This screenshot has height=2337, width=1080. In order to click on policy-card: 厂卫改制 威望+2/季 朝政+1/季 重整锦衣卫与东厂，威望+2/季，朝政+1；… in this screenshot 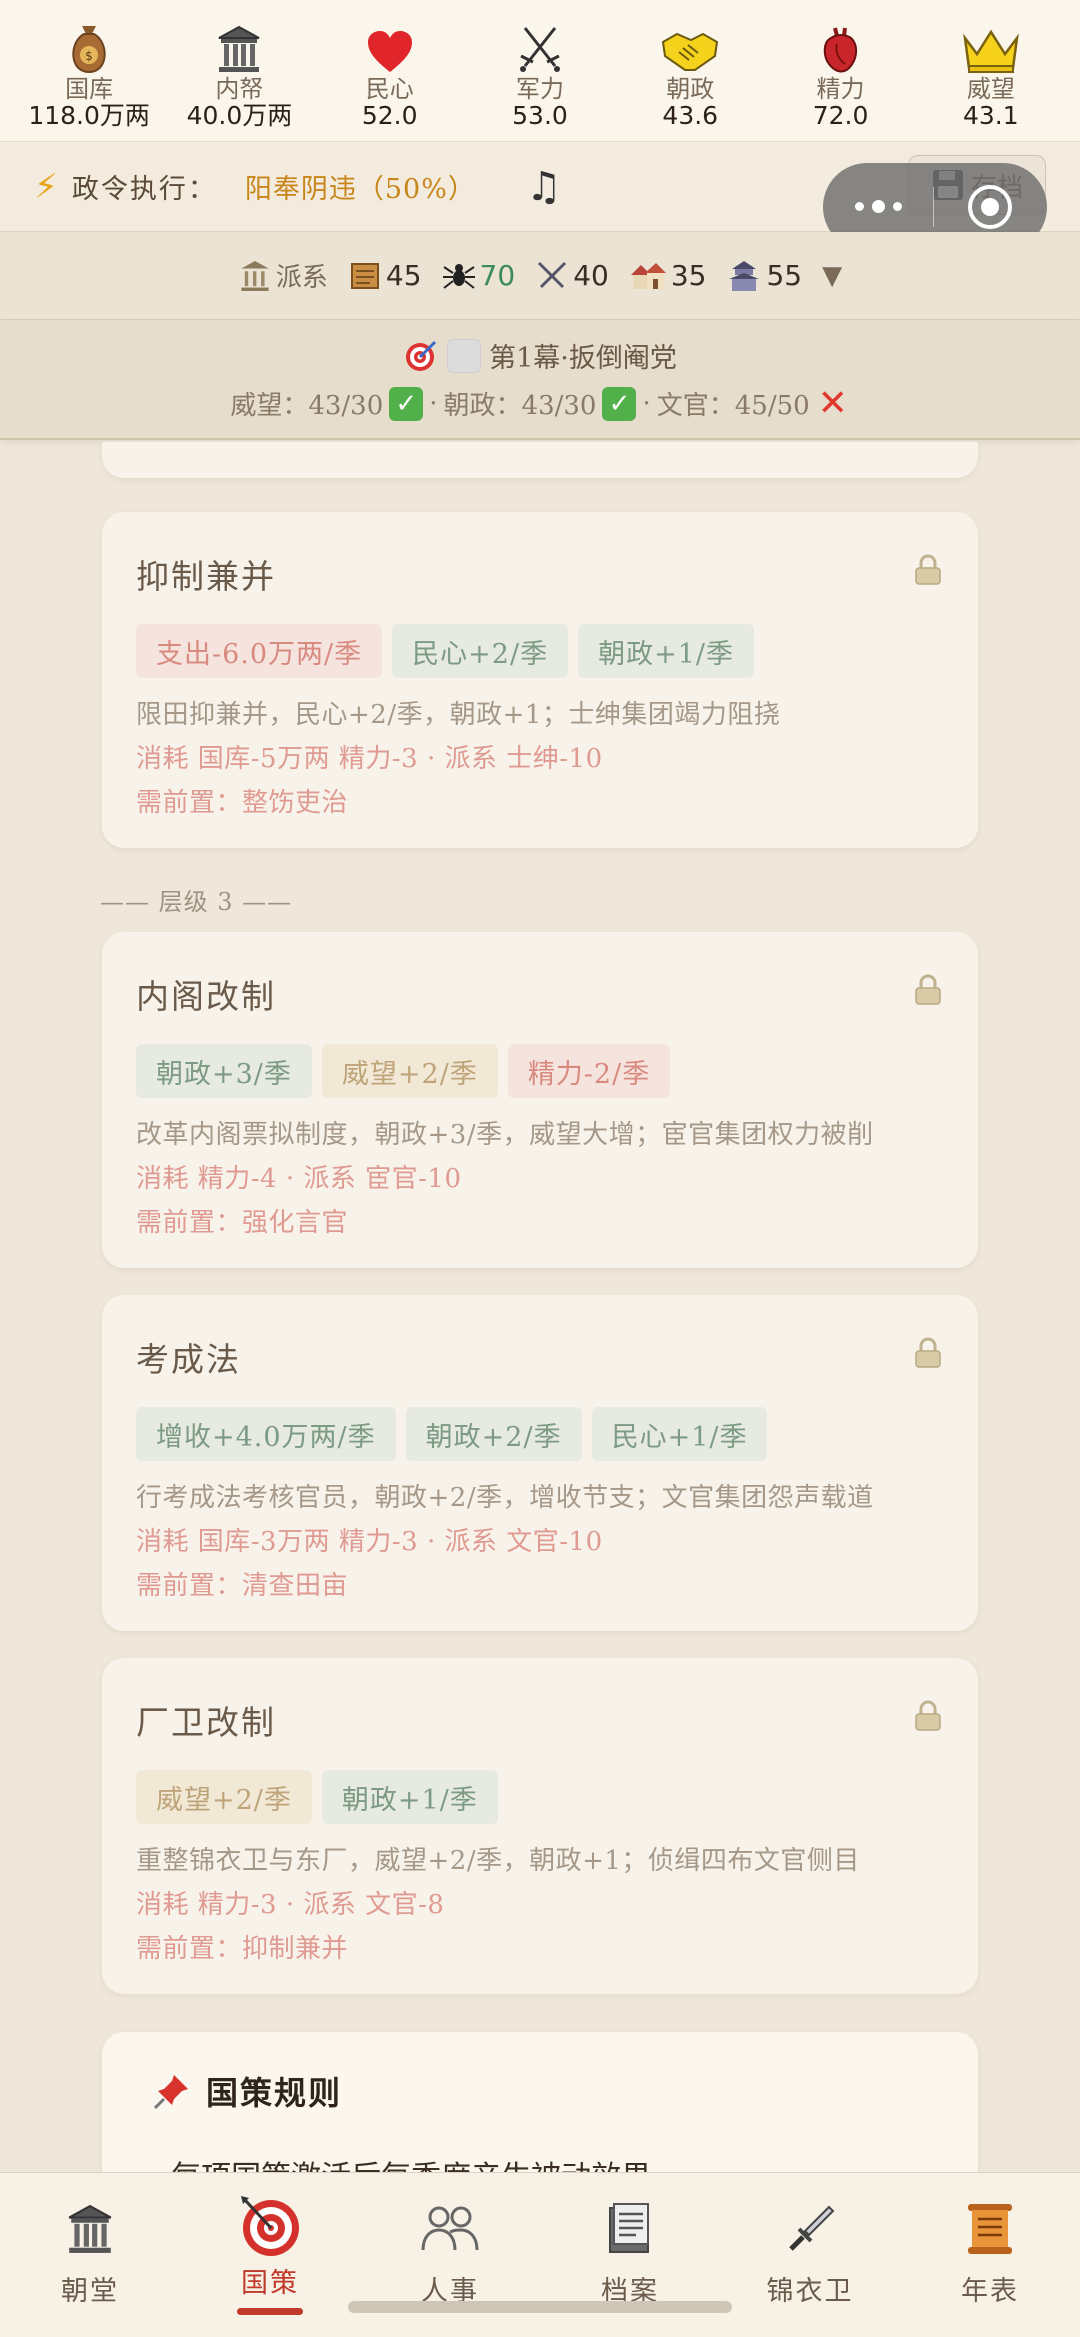, I will do `click(540, 1826)`.